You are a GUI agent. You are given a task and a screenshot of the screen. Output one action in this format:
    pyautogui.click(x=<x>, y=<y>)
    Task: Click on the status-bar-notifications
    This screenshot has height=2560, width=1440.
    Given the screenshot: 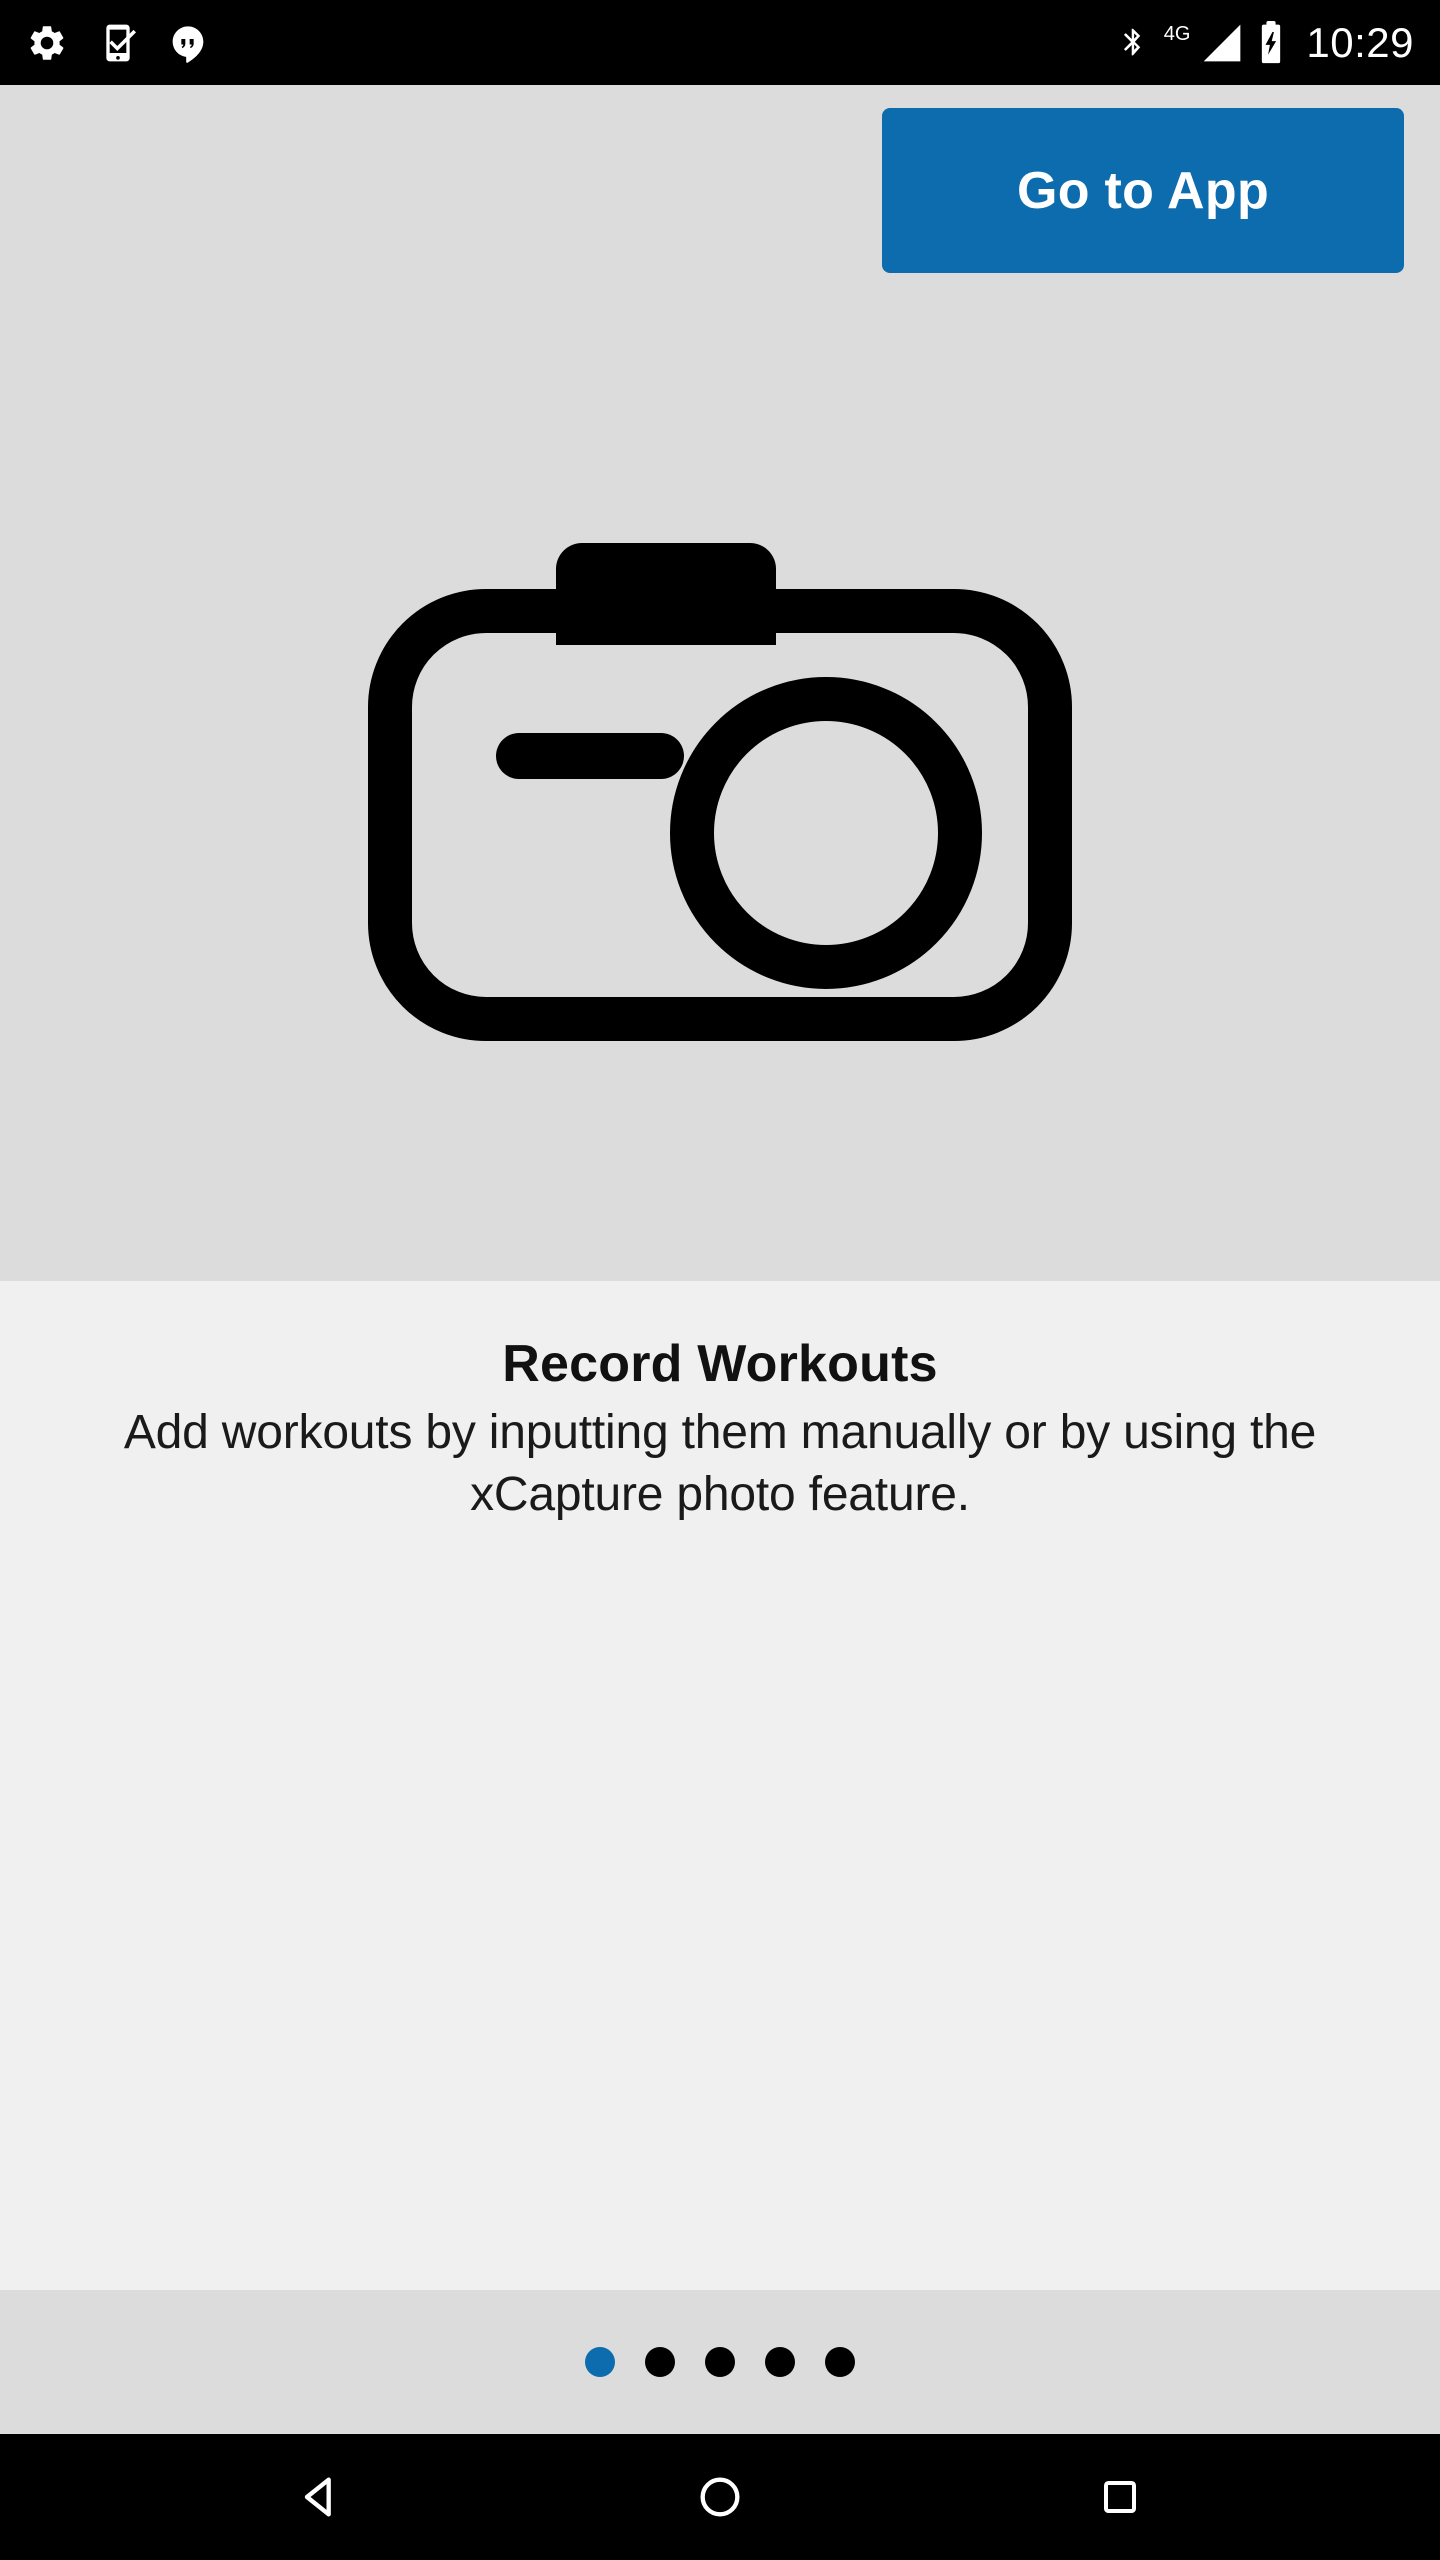 What is the action you would take?
    pyautogui.click(x=117, y=43)
    